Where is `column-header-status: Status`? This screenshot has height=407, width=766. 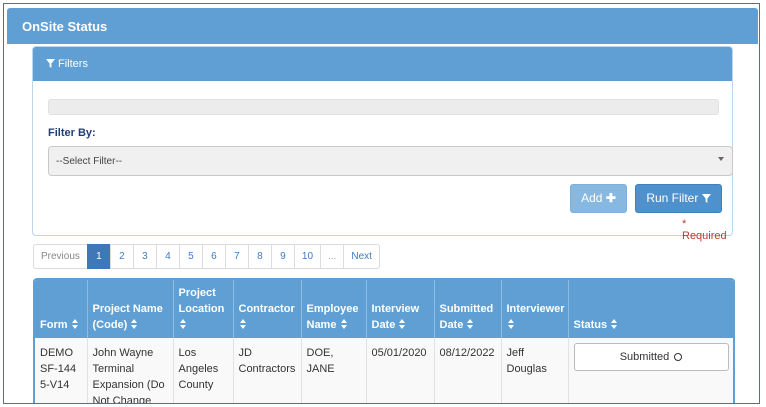
column-header-status: Status is located at coordinates (650, 309).